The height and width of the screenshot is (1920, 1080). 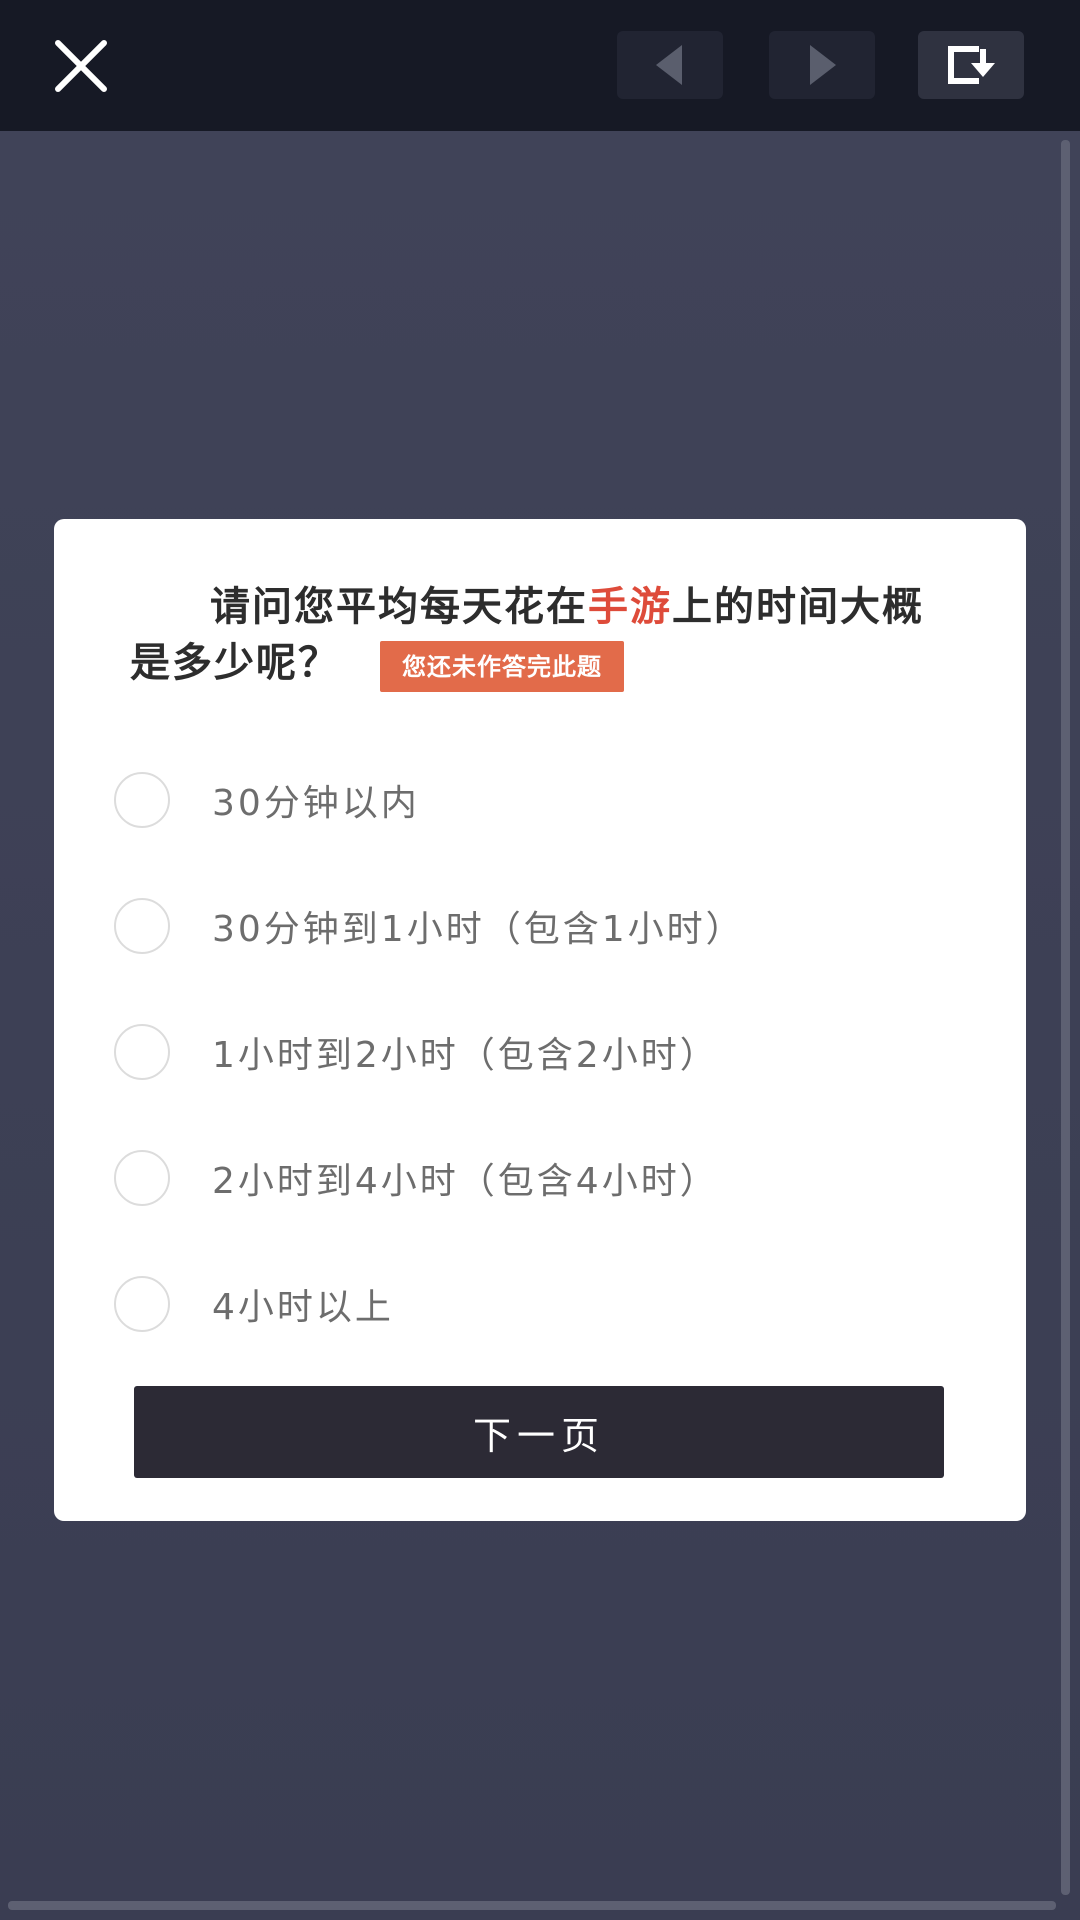 I want to click on option-item: 1小时到2小时（包含2小时）, so click(x=544, y=1052).